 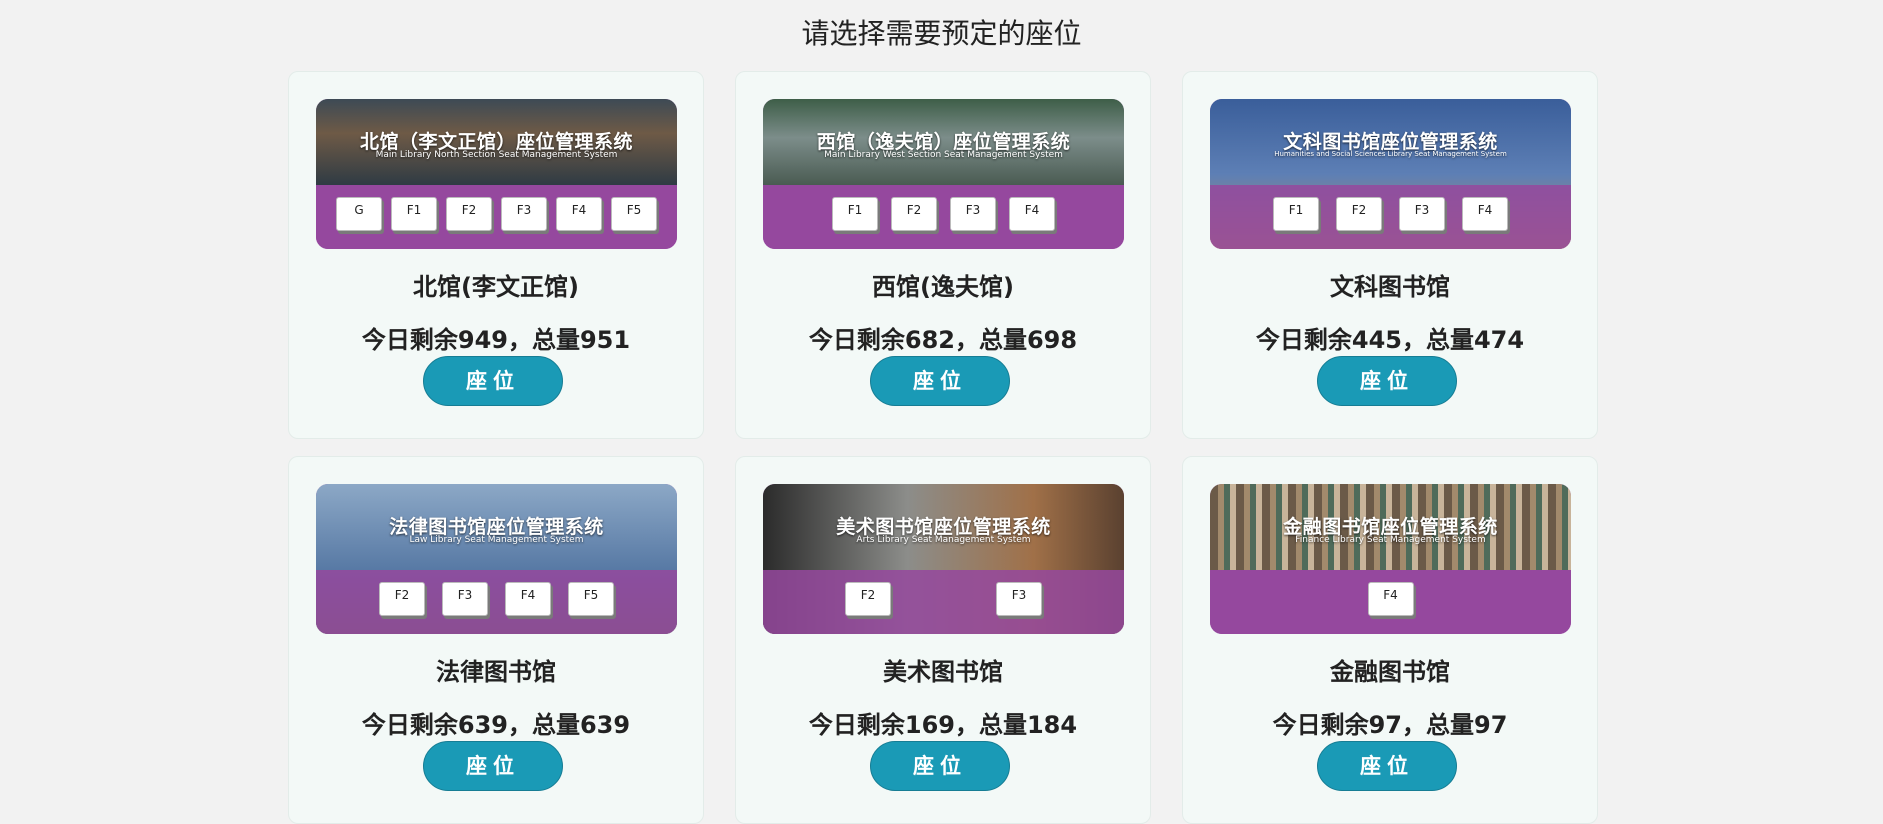 What do you see at coordinates (496, 725) in the screenshot?
I see `seat-stats: 今日剩余639，总量639` at bounding box center [496, 725].